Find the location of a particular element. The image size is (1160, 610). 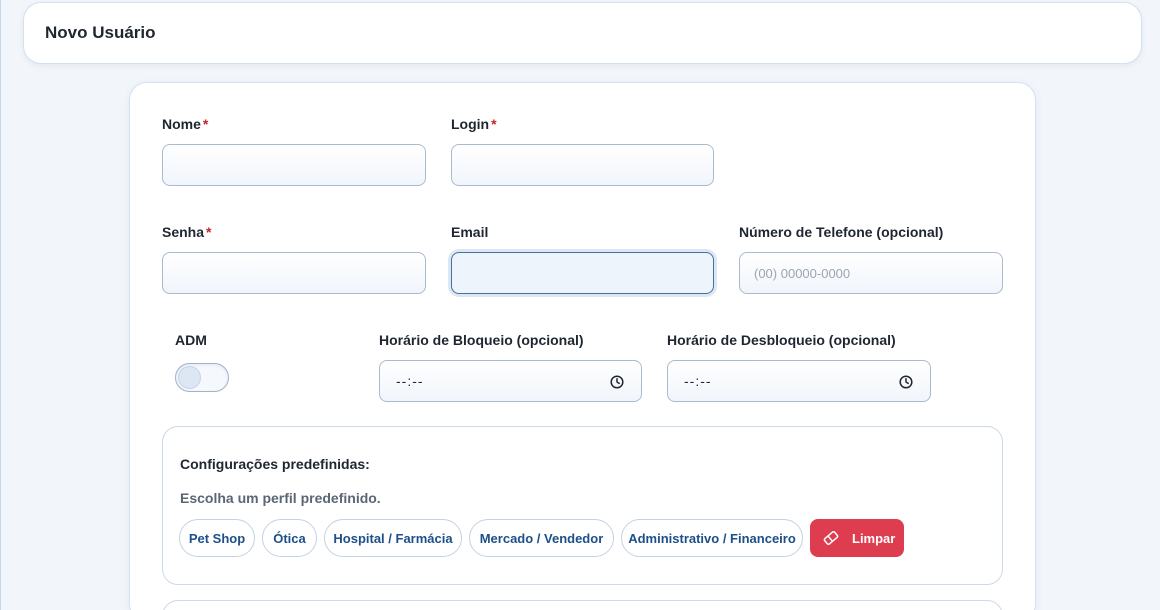

clear-button: Limpar is located at coordinates (857, 538).